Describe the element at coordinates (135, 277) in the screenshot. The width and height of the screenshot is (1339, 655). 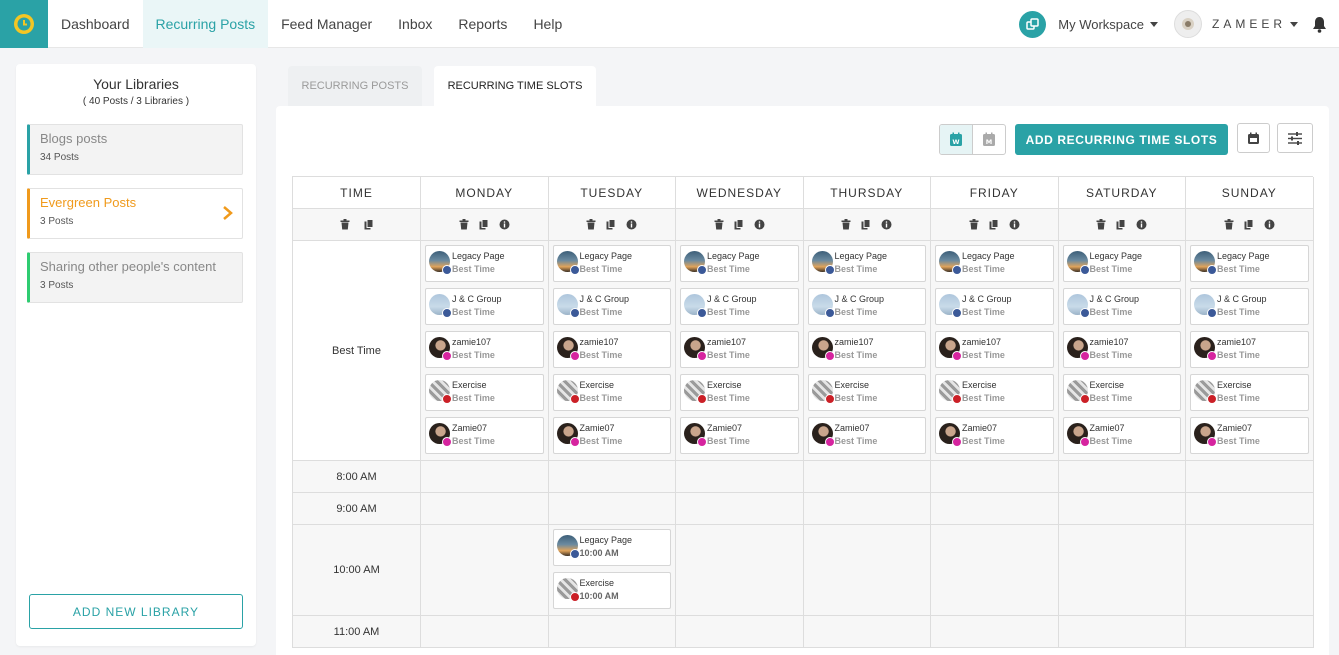
I see `library-item-sharing-content: Sharing other people's content 3 Posts` at that location.